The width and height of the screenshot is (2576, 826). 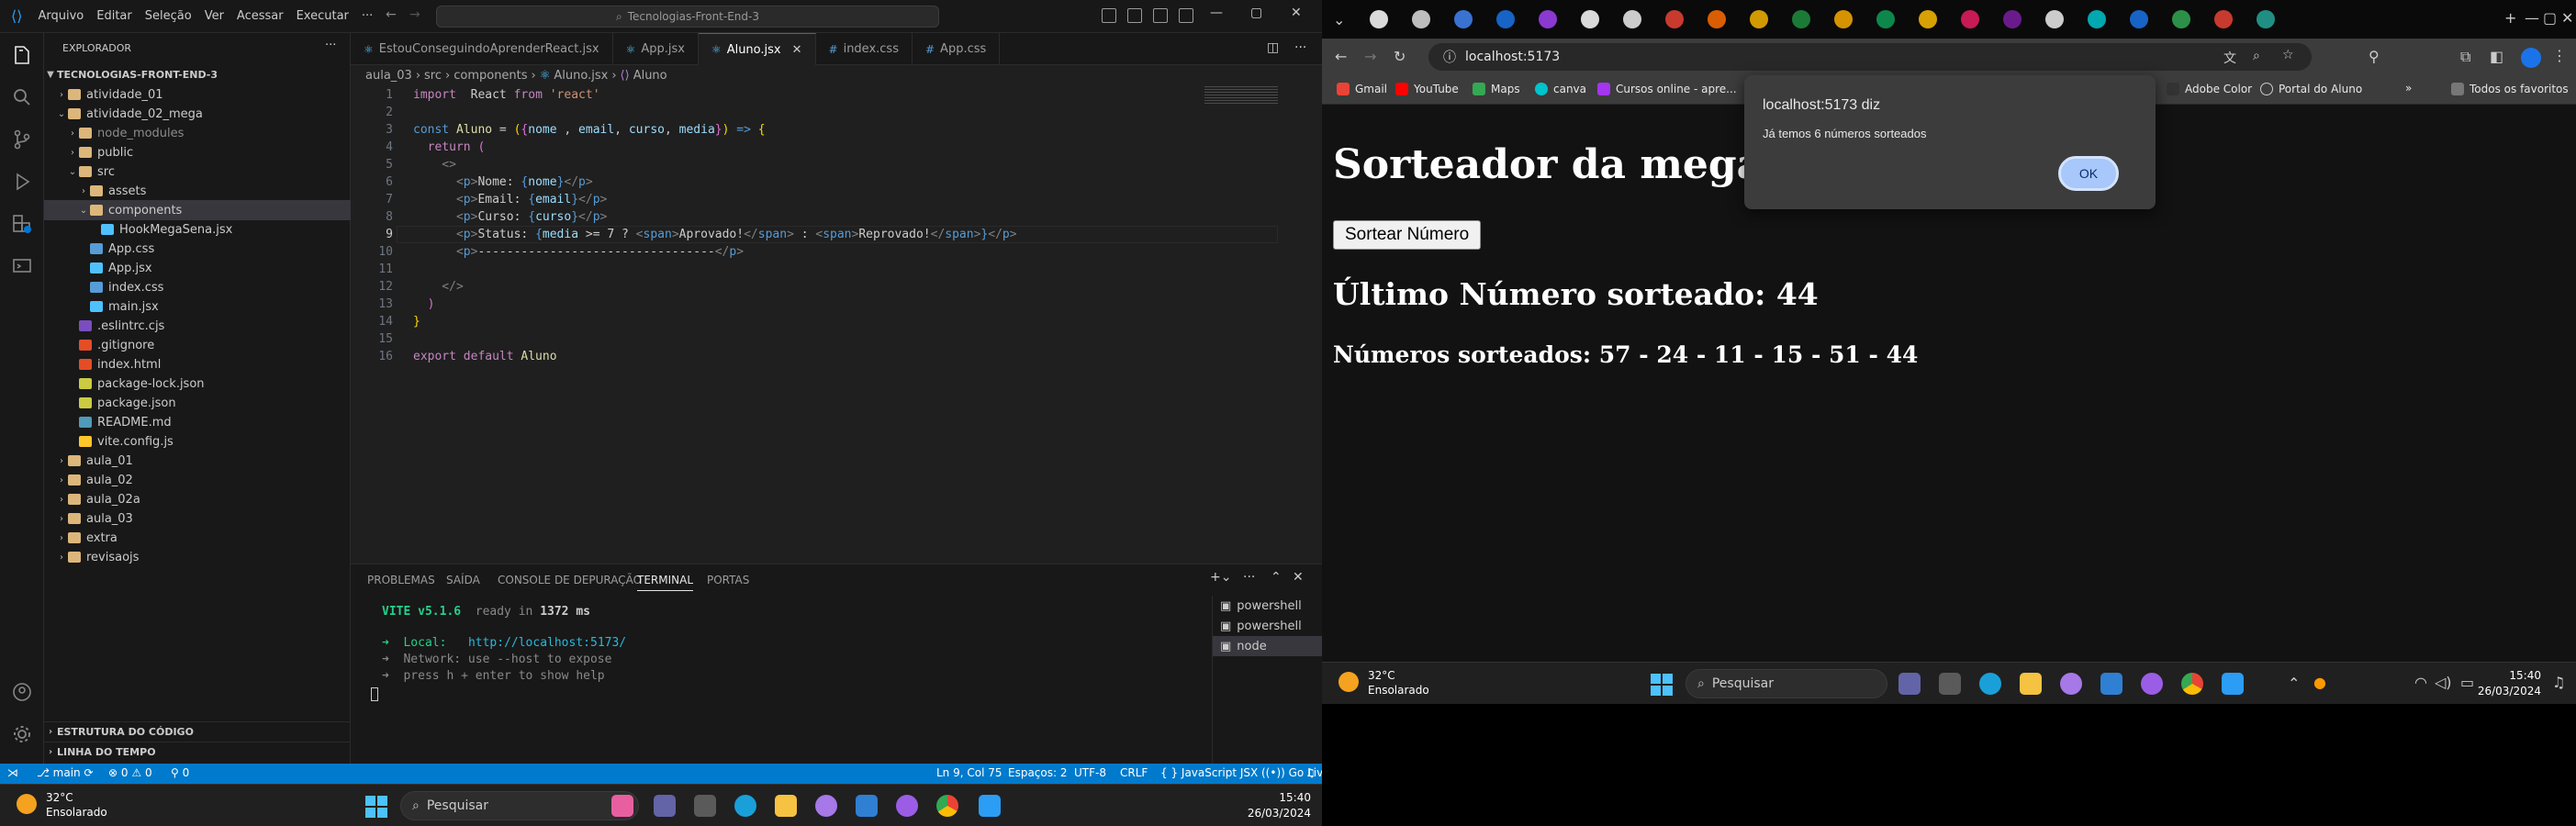 I want to click on menu-editar: Editar, so click(x=114, y=16).